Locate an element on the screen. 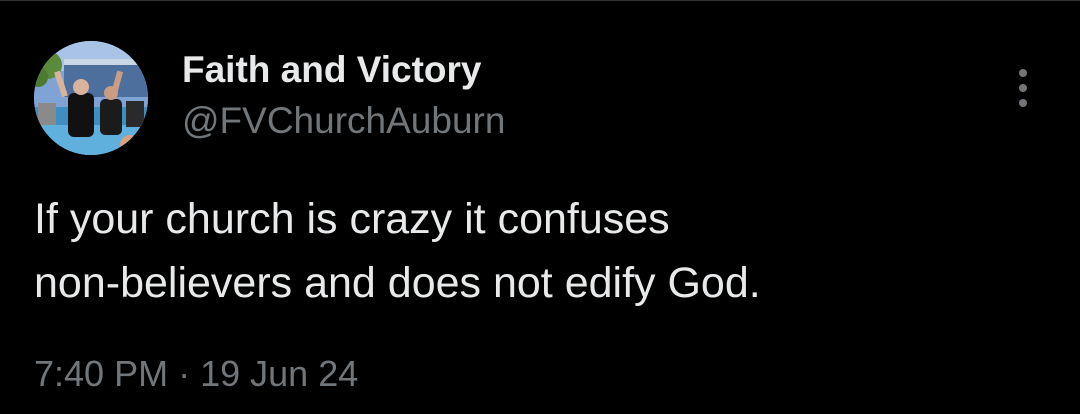 The height and width of the screenshot is (414, 1080). avatar is located at coordinates (91, 98).